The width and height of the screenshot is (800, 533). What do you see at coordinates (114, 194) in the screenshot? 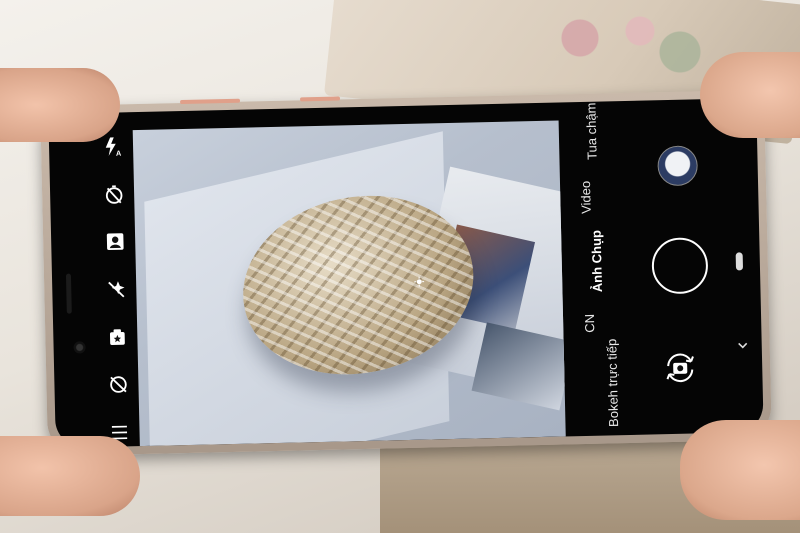
I see `timer-off-icon` at bounding box center [114, 194].